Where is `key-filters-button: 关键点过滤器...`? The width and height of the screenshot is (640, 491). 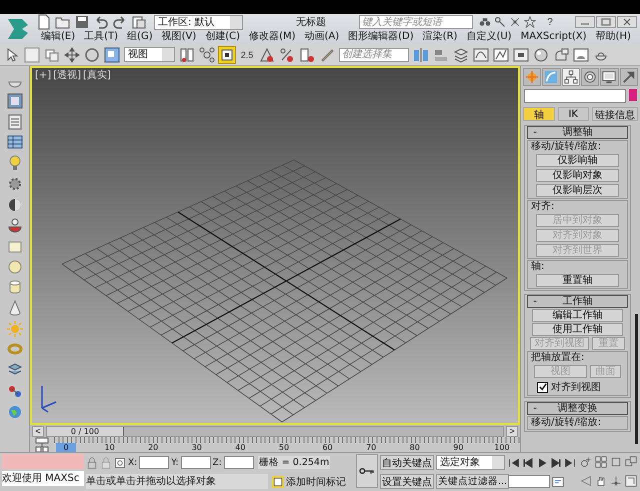
key-filters-button: 关键点过滤器... is located at coordinates (473, 481).